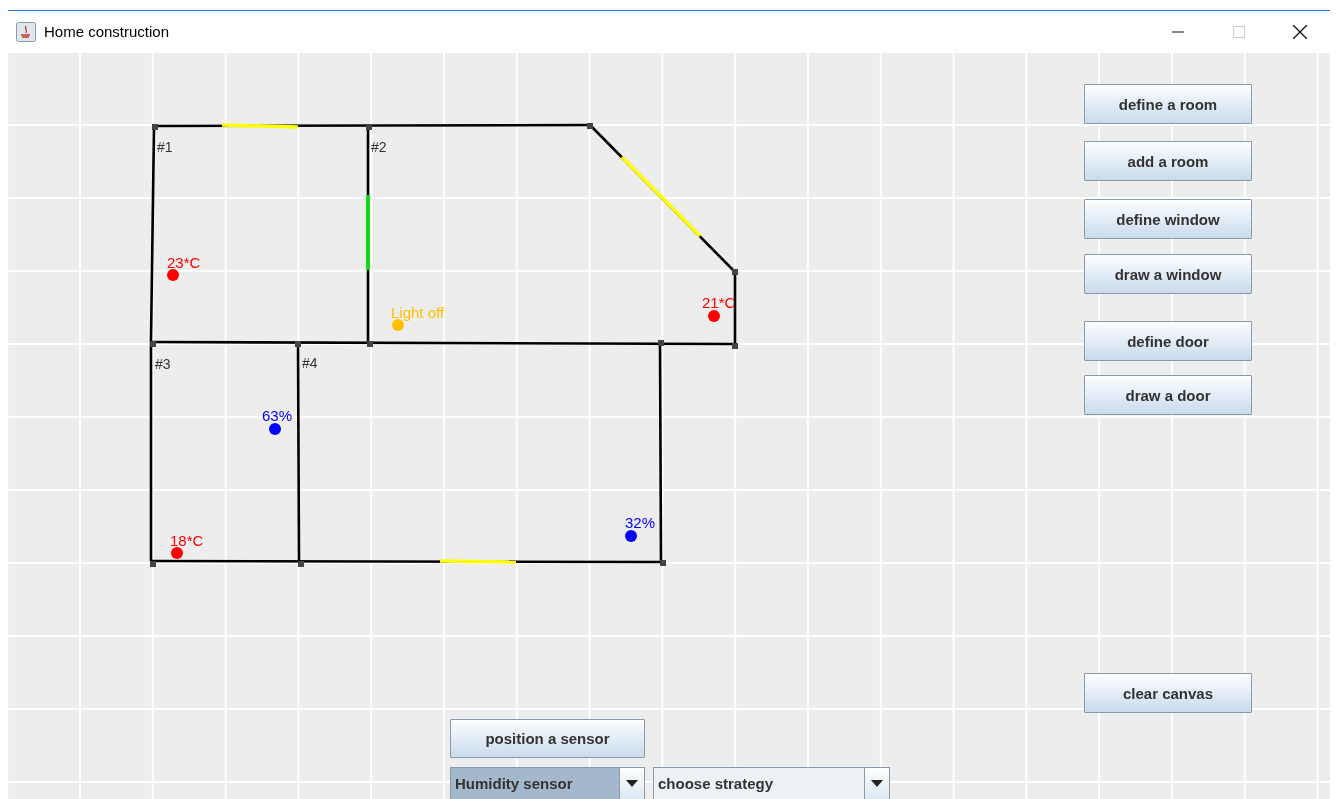 The image size is (1338, 799). Describe the element at coordinates (771, 783) in the screenshot. I see `strategy-dropdown: choose strategy` at that location.